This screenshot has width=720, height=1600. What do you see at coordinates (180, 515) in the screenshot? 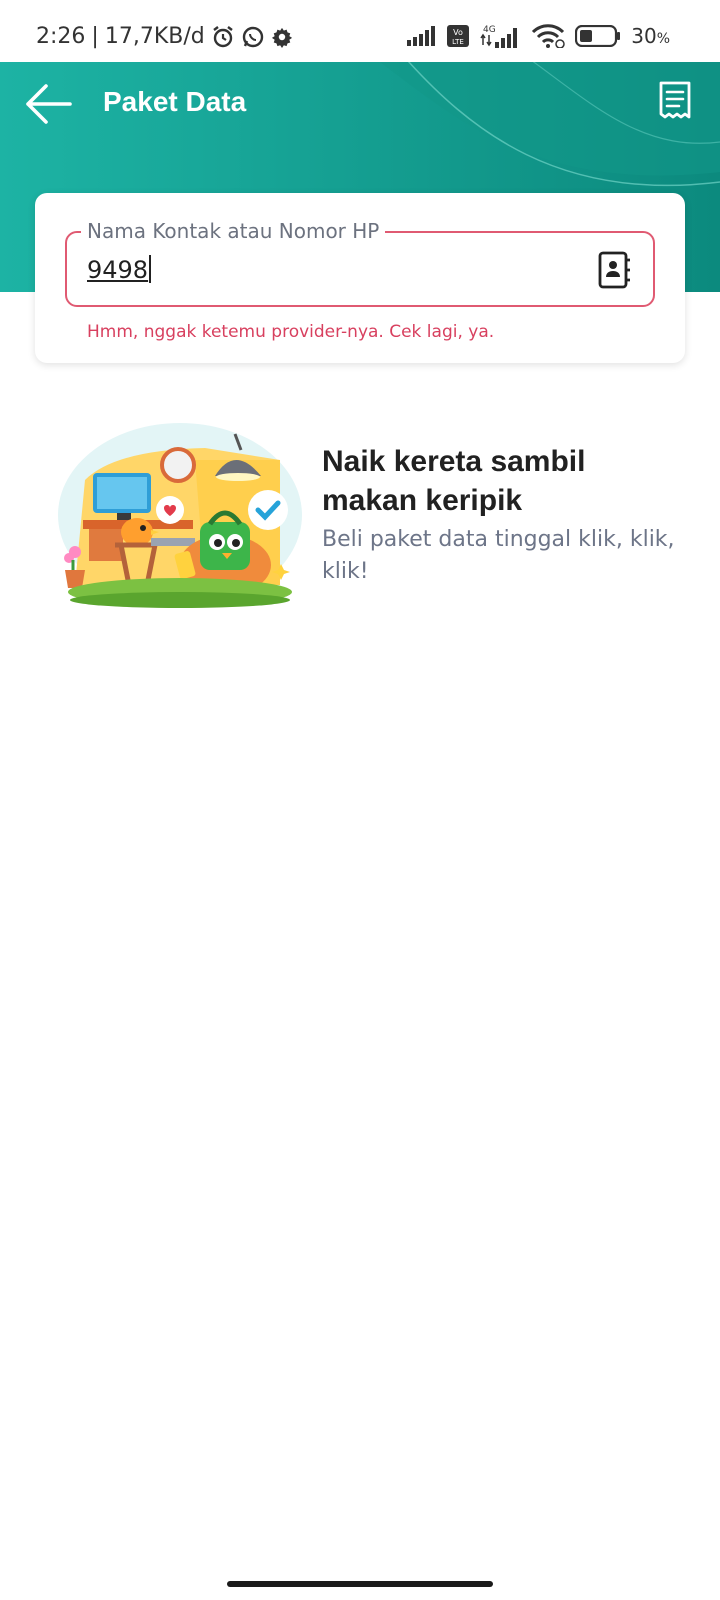
I see `promo-illustration` at bounding box center [180, 515].